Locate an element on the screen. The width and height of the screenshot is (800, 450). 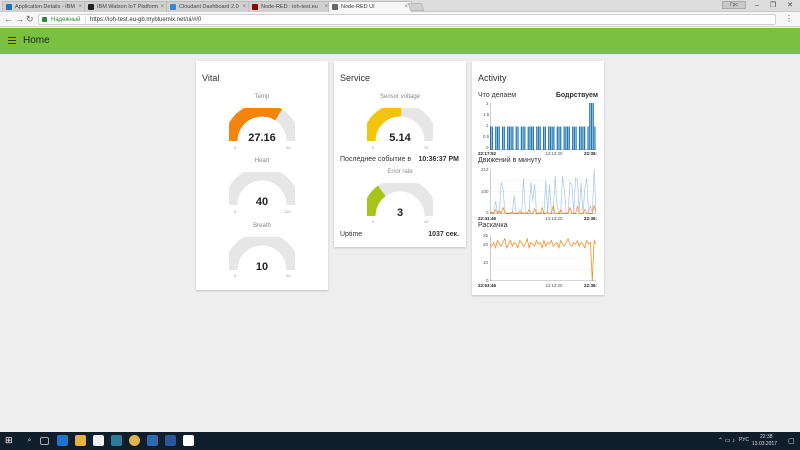
restore-icon: ❐ is located at coordinates (773, 5).